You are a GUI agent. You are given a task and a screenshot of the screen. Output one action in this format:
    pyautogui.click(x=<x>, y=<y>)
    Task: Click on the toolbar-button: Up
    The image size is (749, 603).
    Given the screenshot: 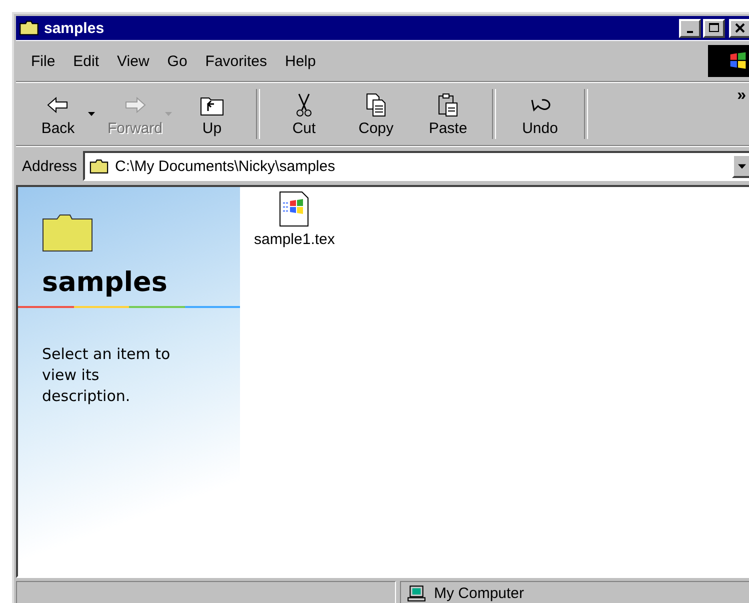 What is the action you would take?
    pyautogui.click(x=212, y=114)
    